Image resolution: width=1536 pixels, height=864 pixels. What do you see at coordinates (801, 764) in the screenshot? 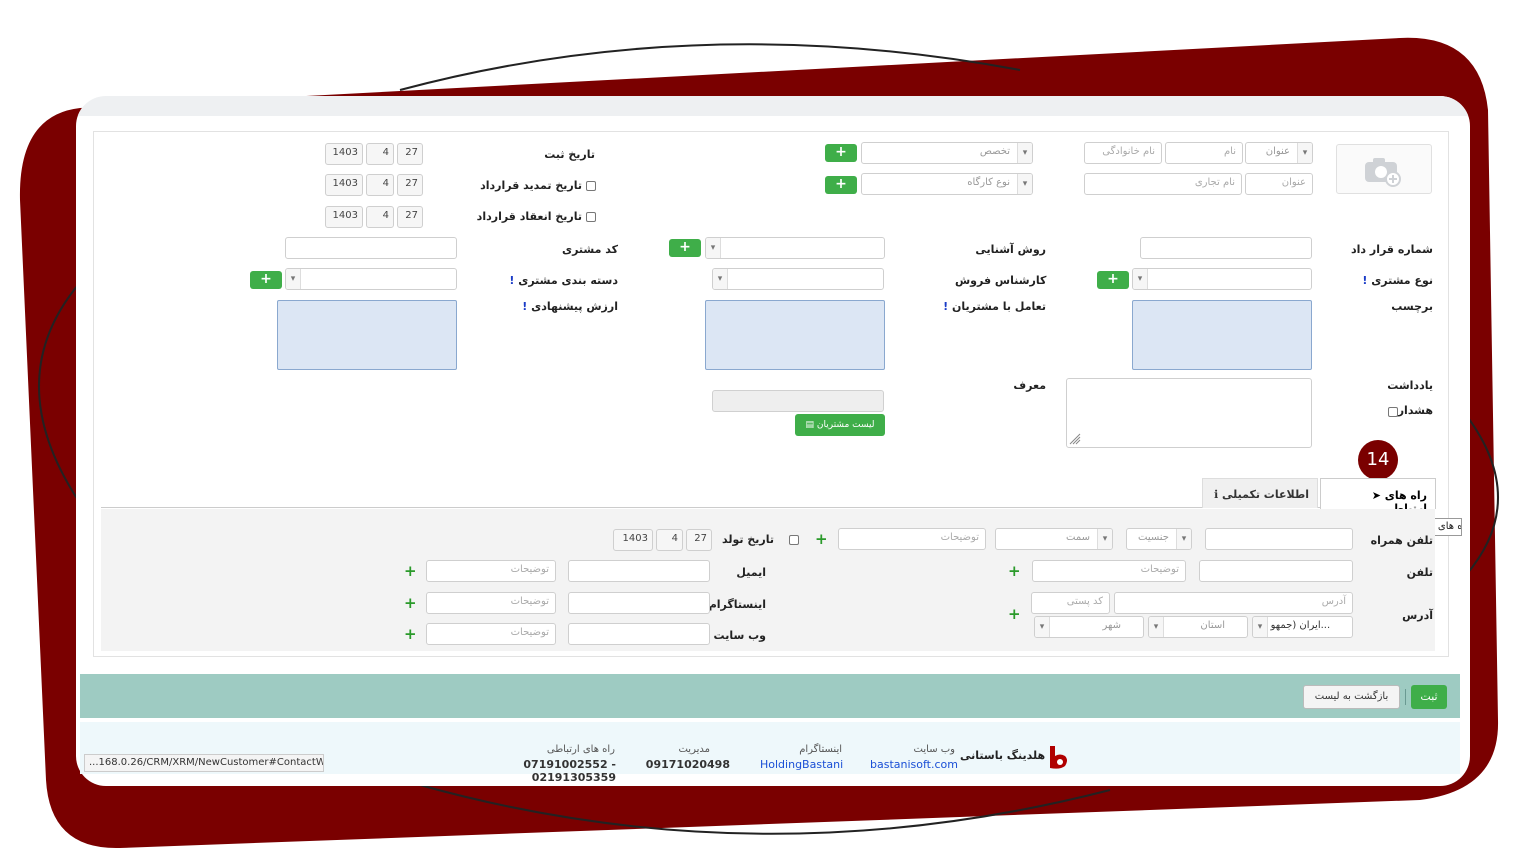
I see `footer-instagram-link: HoldingBastani` at bounding box center [801, 764].